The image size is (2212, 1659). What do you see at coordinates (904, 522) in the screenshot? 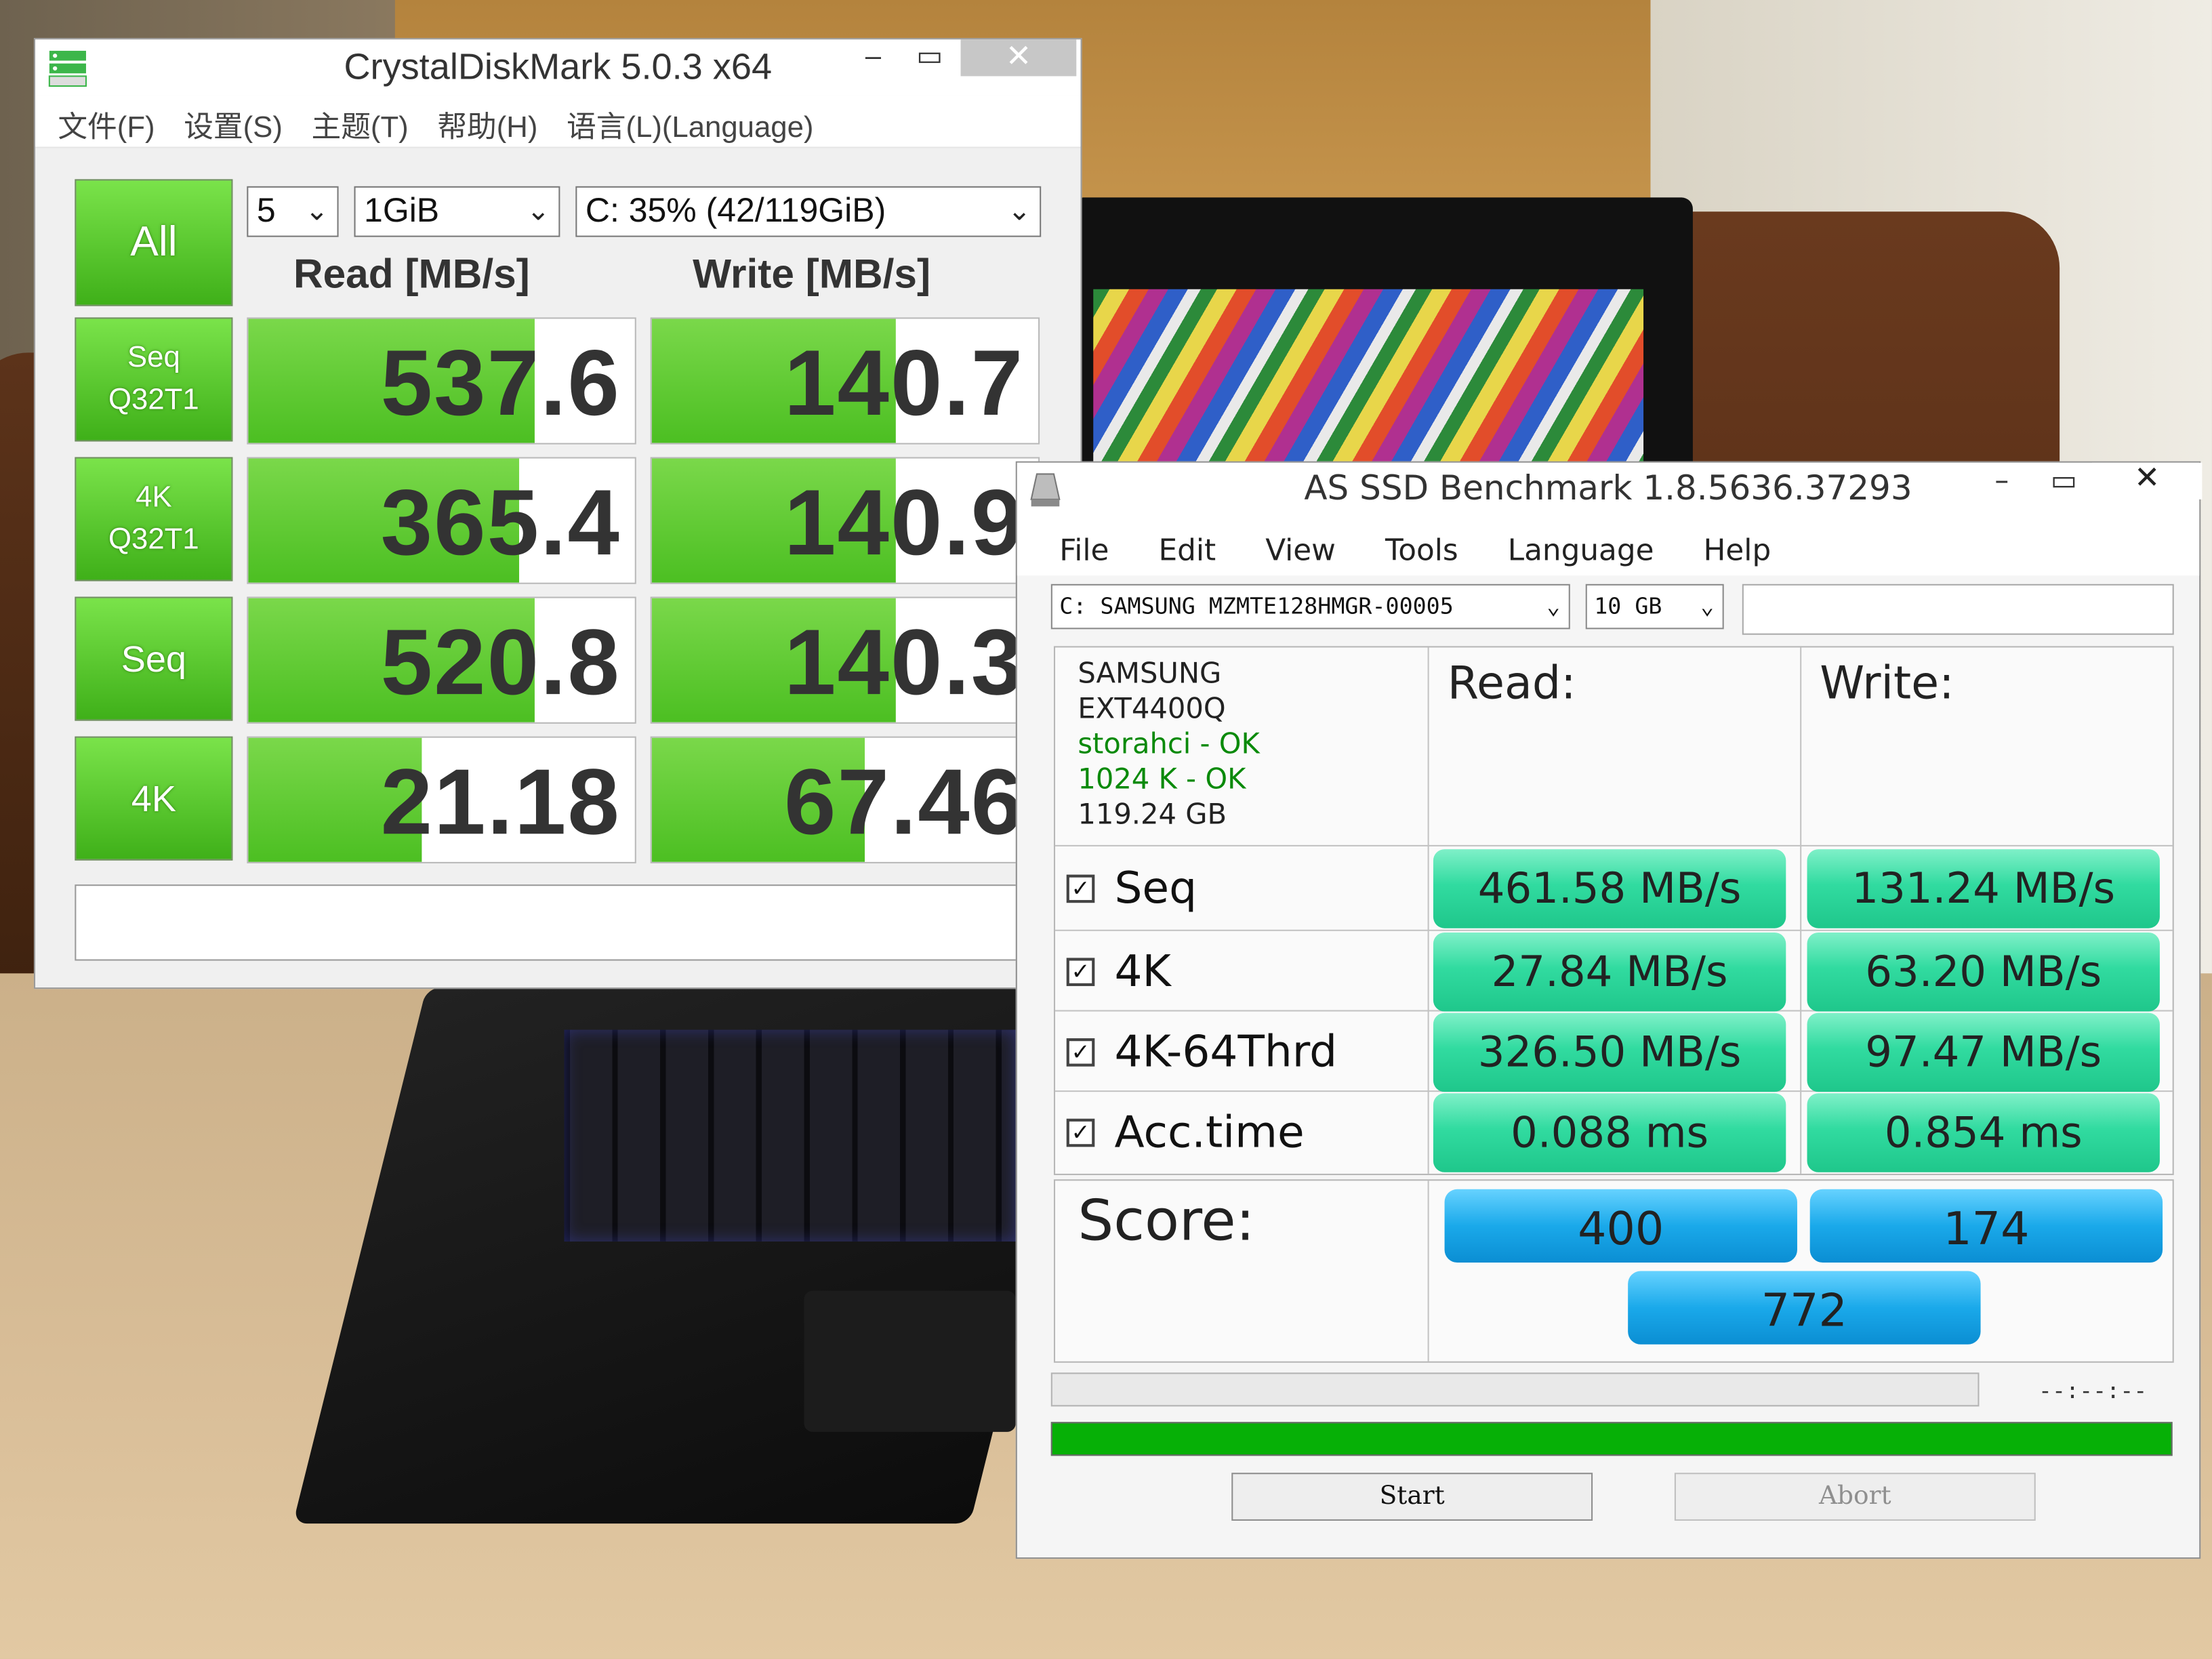
I see `write-value: 140.9` at bounding box center [904, 522].